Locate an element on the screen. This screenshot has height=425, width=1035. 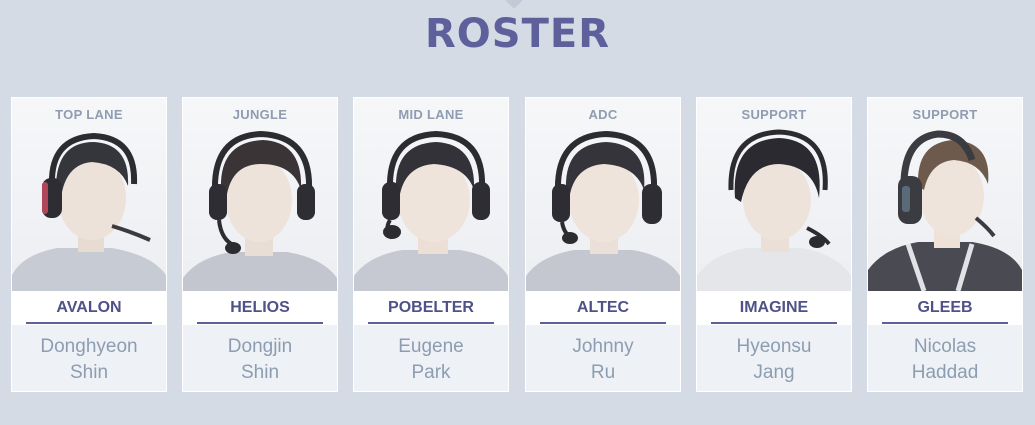
player-nameplate: AVALON is located at coordinates (89, 308).